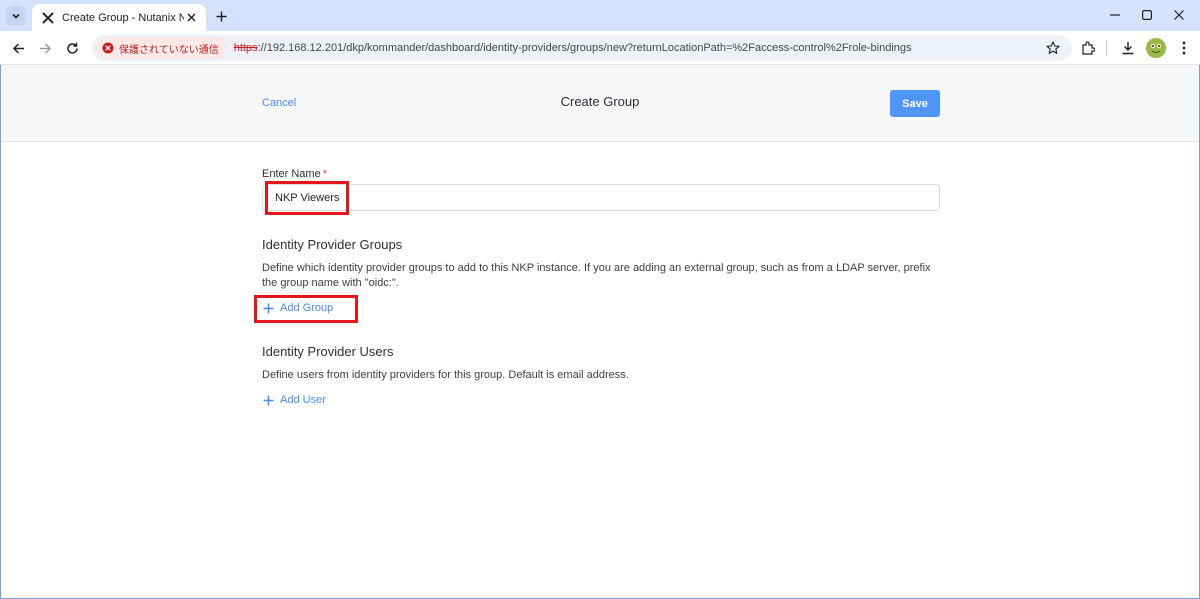  What do you see at coordinates (1088, 48) in the screenshot?
I see `extensions-icon` at bounding box center [1088, 48].